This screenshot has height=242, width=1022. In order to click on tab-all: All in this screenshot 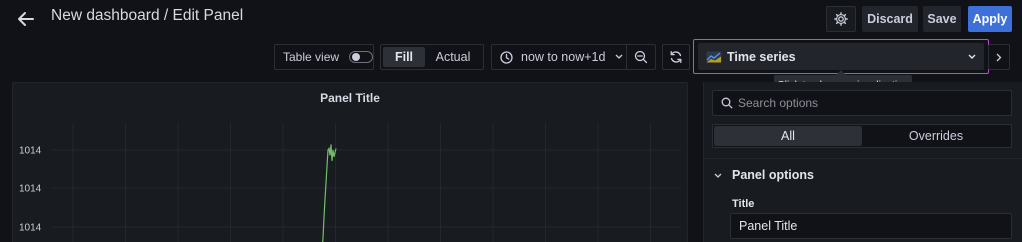, I will do `click(788, 136)`.